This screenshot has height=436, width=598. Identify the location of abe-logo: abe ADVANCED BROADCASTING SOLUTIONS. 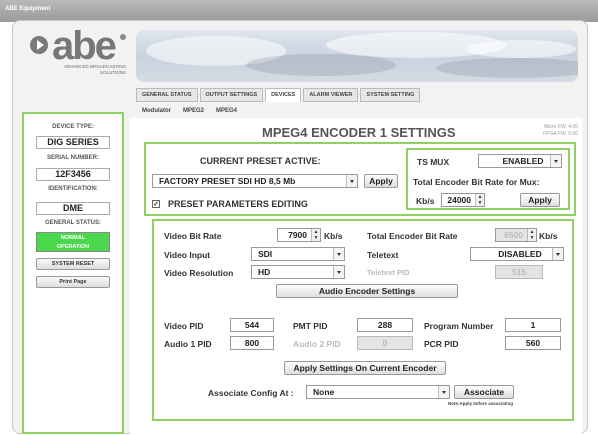
(78, 60).